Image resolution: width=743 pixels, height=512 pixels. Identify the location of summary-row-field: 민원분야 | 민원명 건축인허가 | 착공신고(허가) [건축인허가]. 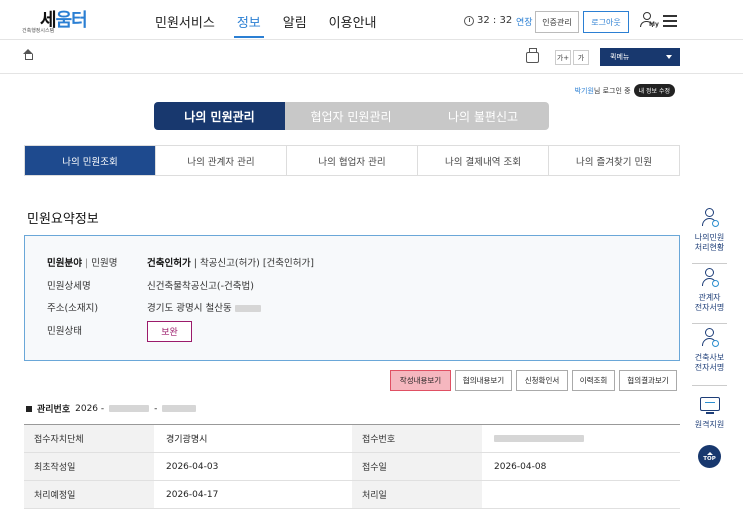
(180, 263).